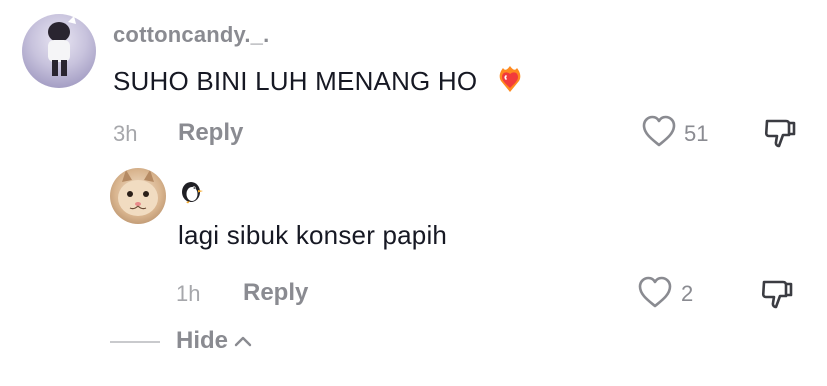  I want to click on comment-text-body: SUHO BINI LUH MENANG HO, so click(295, 81).